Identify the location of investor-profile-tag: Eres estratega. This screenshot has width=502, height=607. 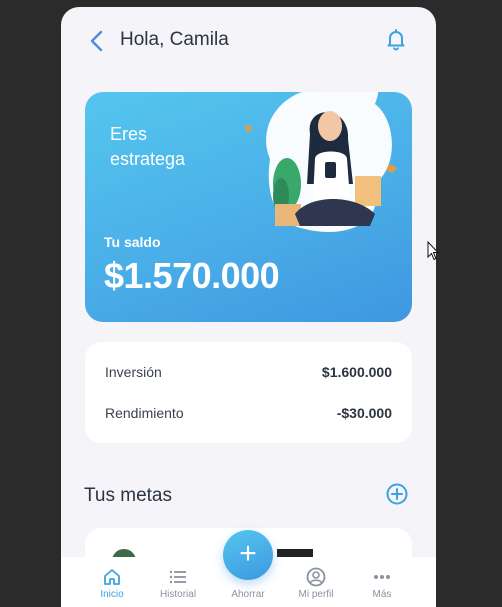
(148, 146).